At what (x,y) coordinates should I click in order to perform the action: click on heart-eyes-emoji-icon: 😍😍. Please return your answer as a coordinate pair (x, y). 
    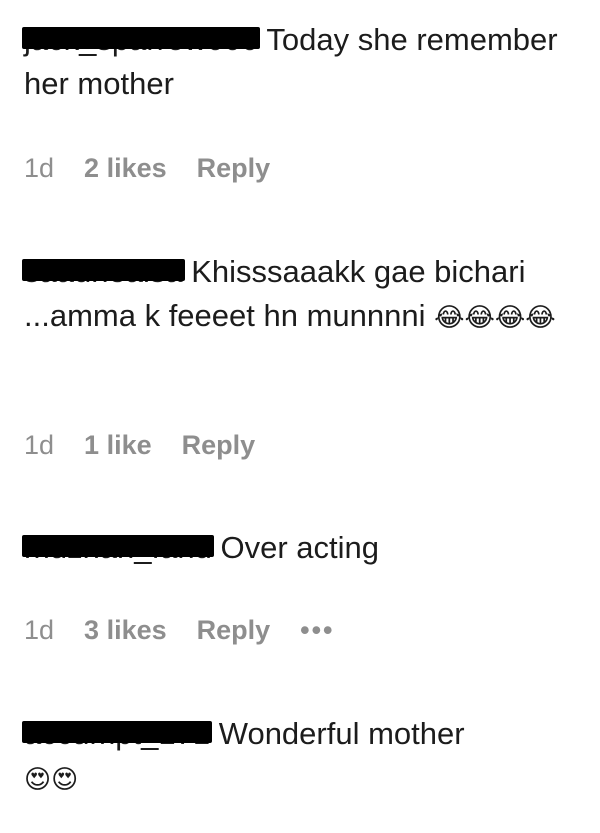
    Looking at the image, I should click on (51, 780).